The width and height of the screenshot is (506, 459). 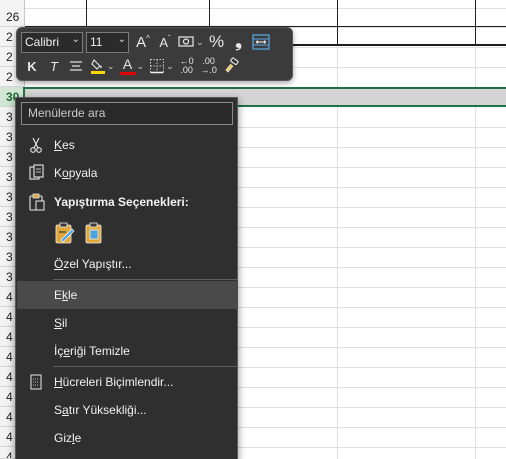 I want to click on shrink-font-glyph: A, so click(x=163, y=42).